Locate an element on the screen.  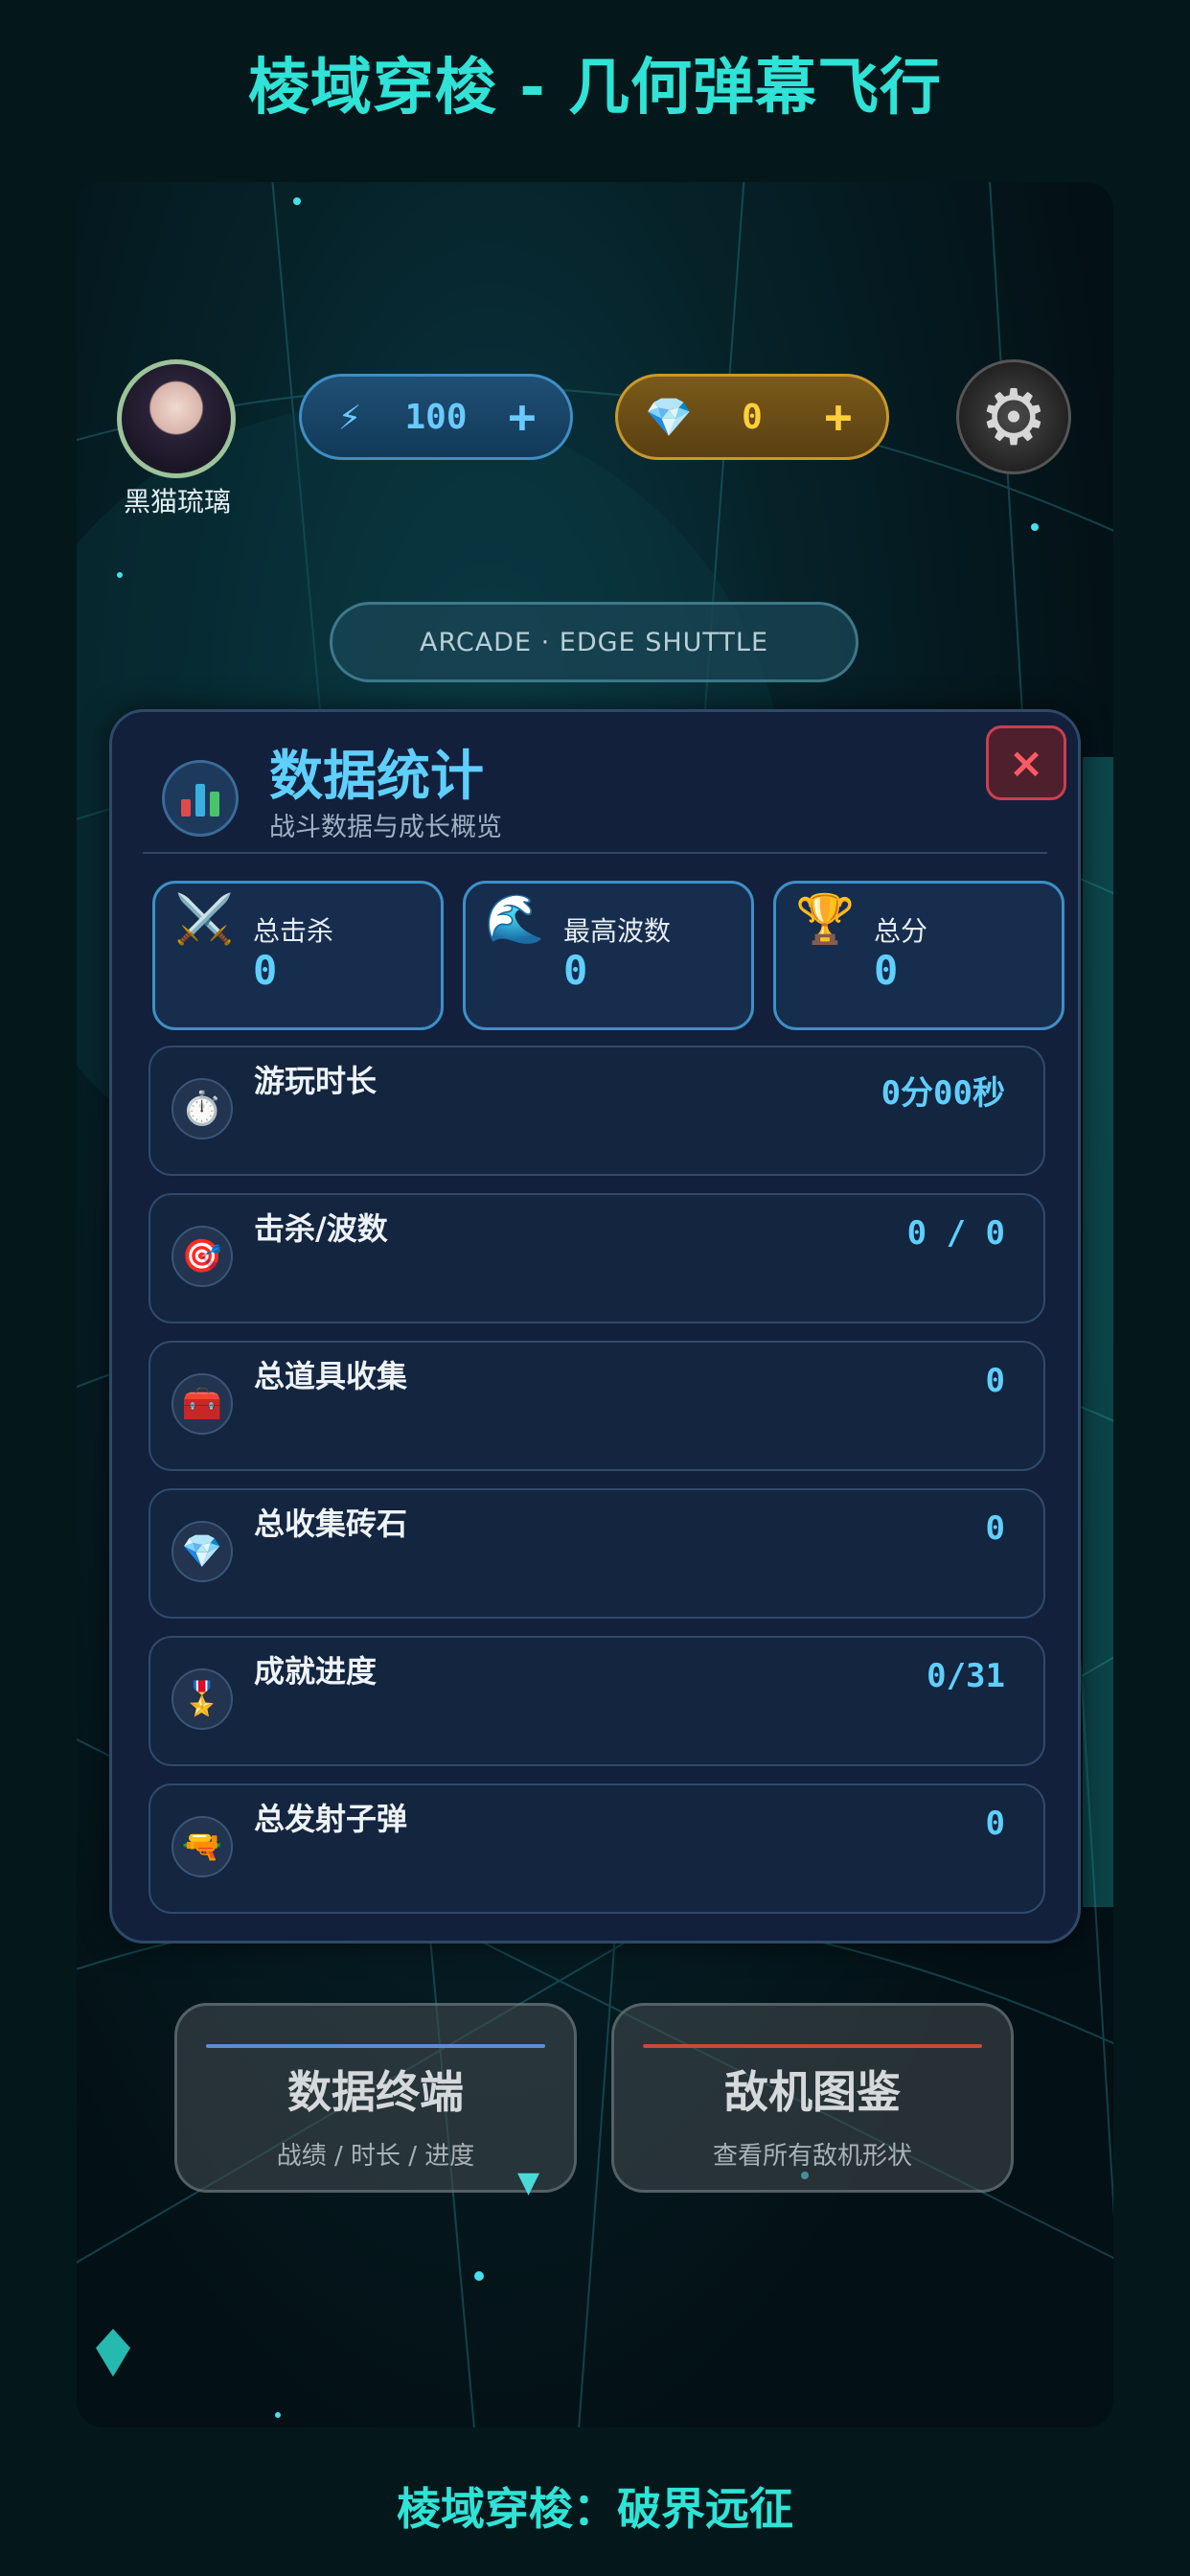
mode-label: ARCADE · EDGE SHUTTLE is located at coordinates (594, 642).